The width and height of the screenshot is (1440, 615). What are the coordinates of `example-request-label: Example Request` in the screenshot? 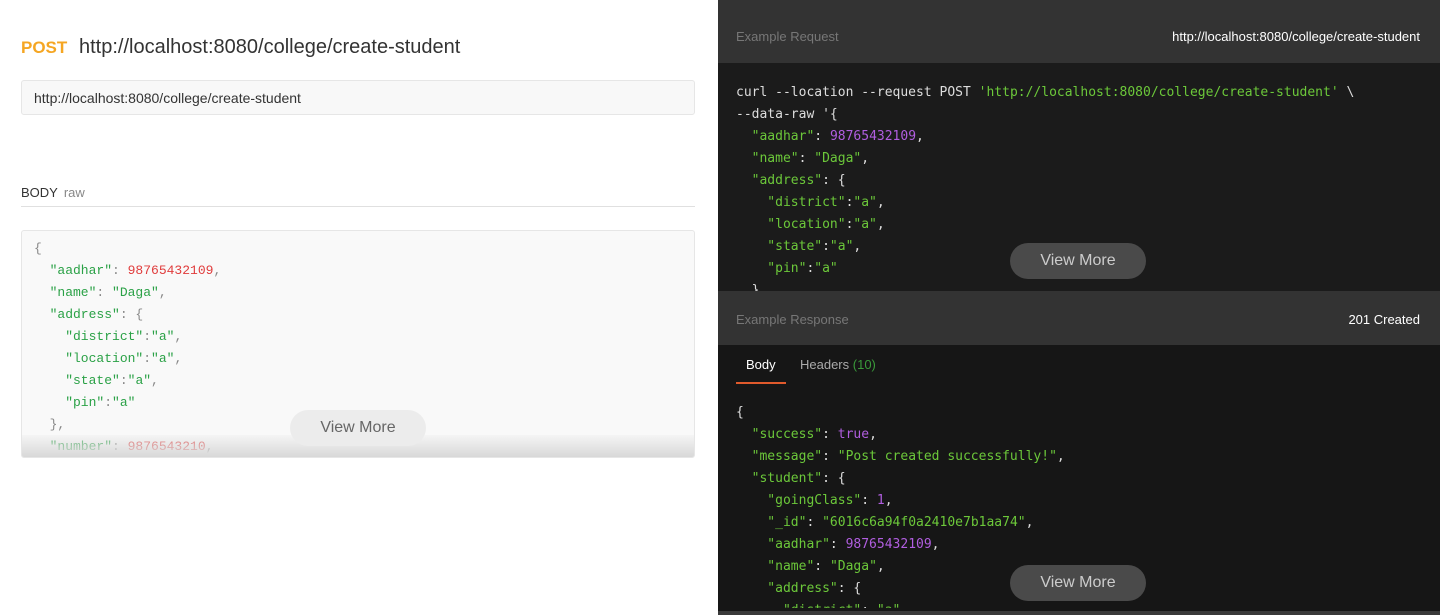 It's located at (787, 36).